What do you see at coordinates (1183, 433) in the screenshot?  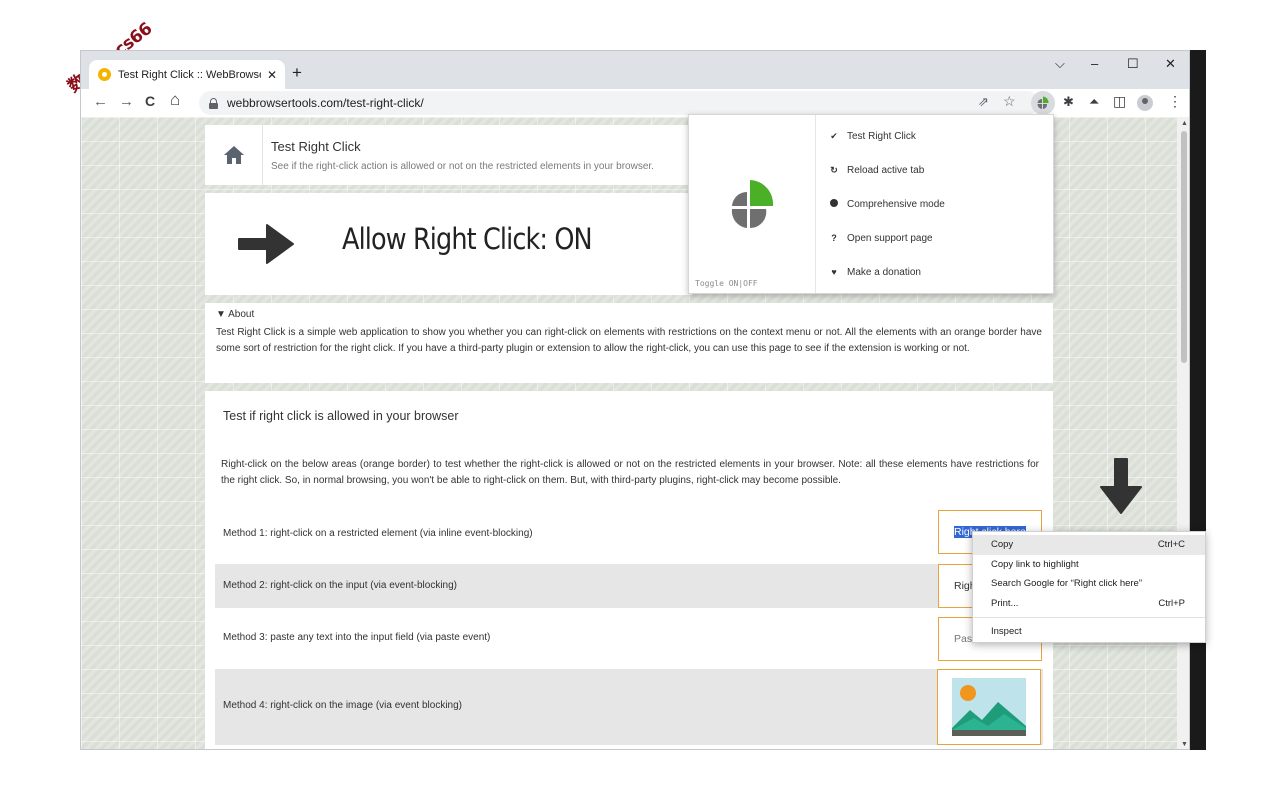 I see `page-scrollbar: ▲ ▼` at bounding box center [1183, 433].